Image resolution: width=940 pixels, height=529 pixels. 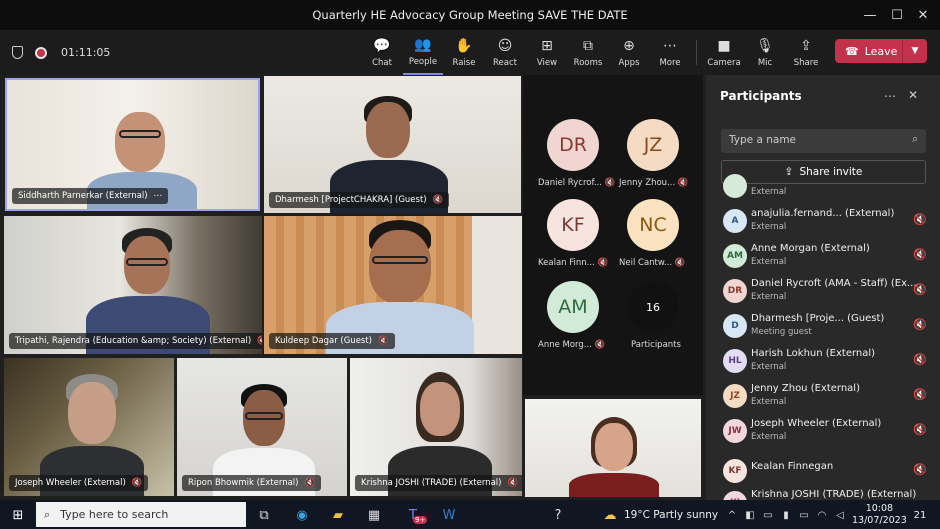 What do you see at coordinates (805, 388) in the screenshot?
I see `participant-name: Jenny Zhou (External)` at bounding box center [805, 388].